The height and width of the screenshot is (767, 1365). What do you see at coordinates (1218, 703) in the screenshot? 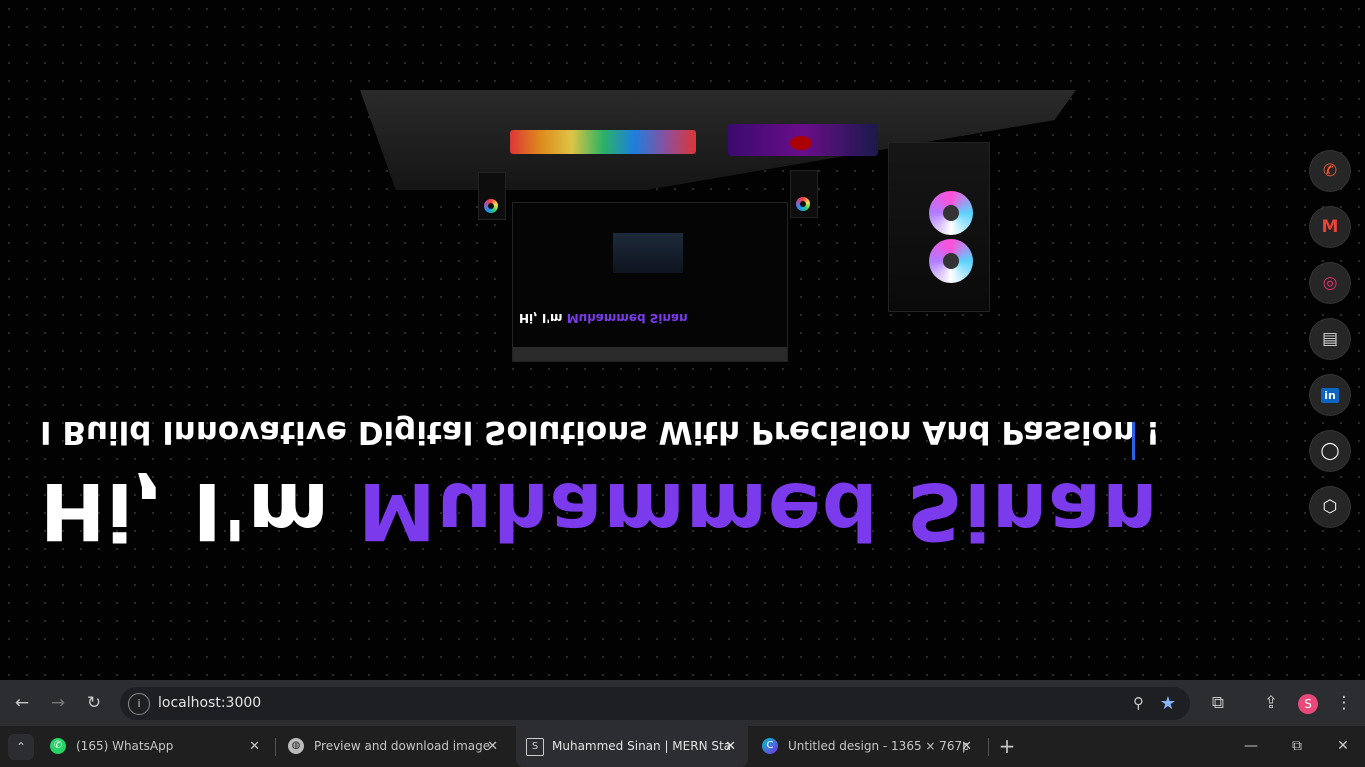
I see `extensions-icon: ⧉` at bounding box center [1218, 703].